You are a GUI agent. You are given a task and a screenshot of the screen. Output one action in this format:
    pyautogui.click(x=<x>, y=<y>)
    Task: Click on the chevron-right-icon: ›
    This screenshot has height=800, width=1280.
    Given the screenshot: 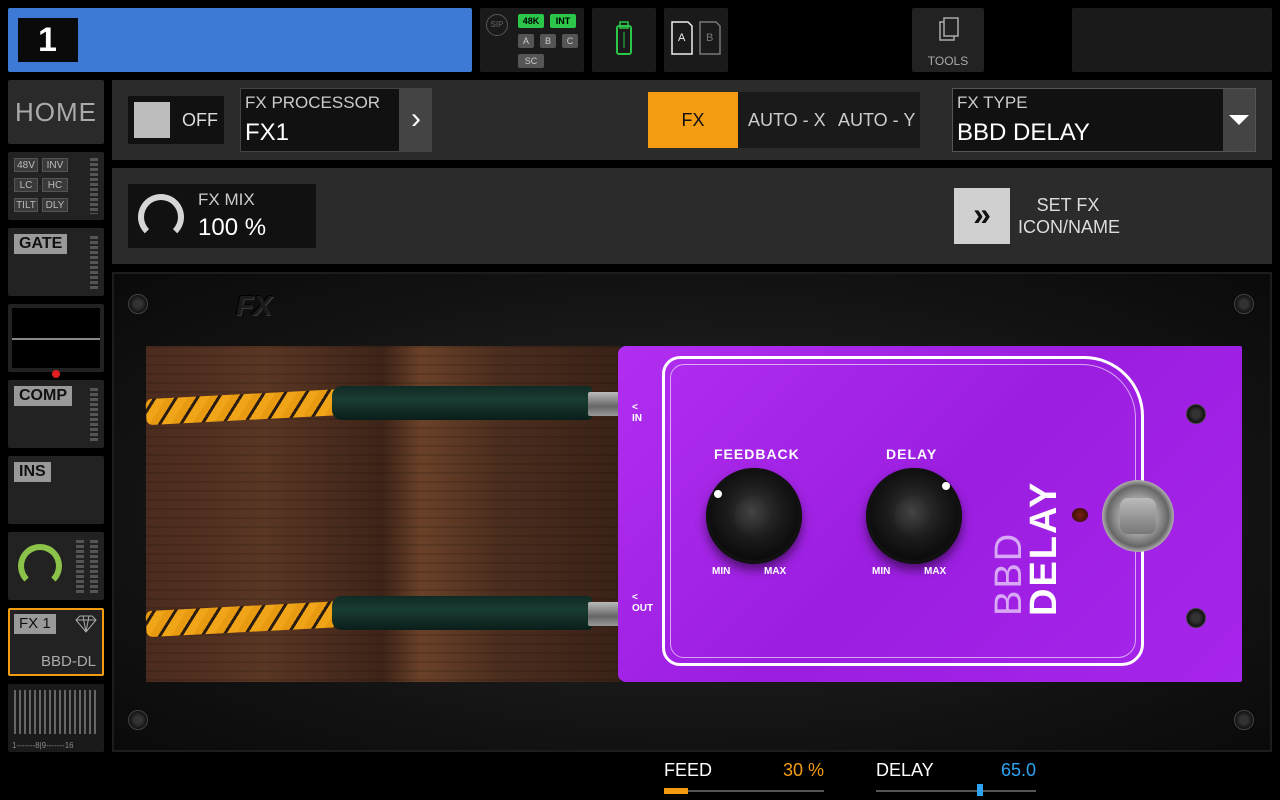 What is the action you would take?
    pyautogui.click(x=416, y=120)
    